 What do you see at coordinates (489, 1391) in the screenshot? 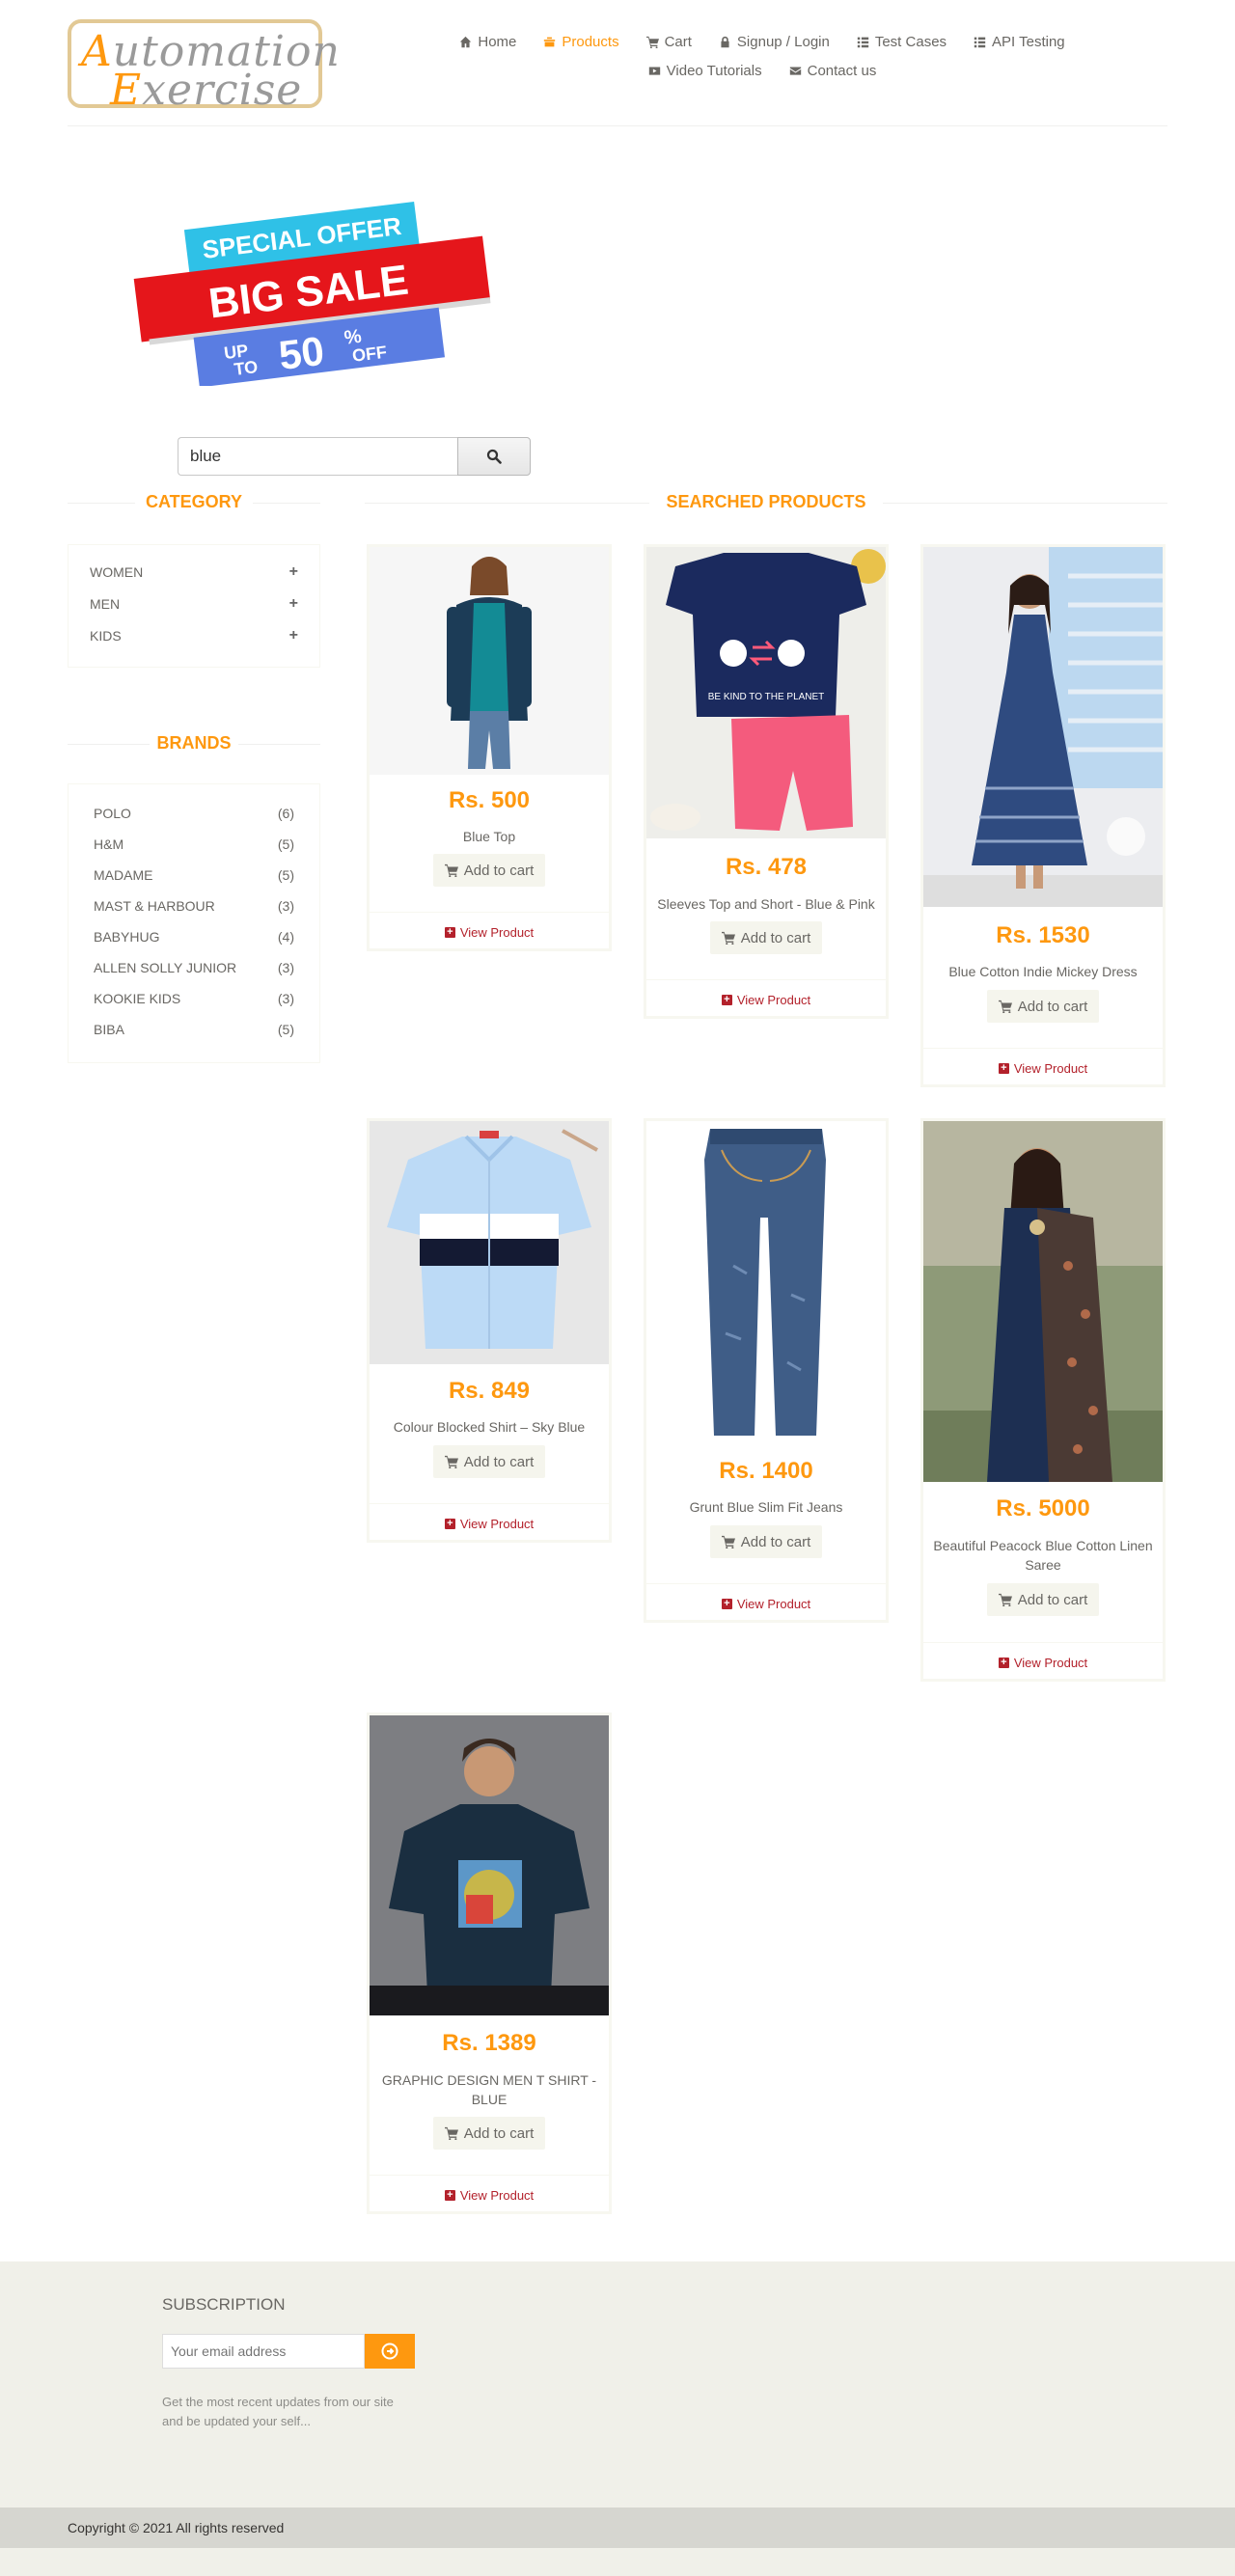
I see `product-price: Rs. 849` at bounding box center [489, 1391].